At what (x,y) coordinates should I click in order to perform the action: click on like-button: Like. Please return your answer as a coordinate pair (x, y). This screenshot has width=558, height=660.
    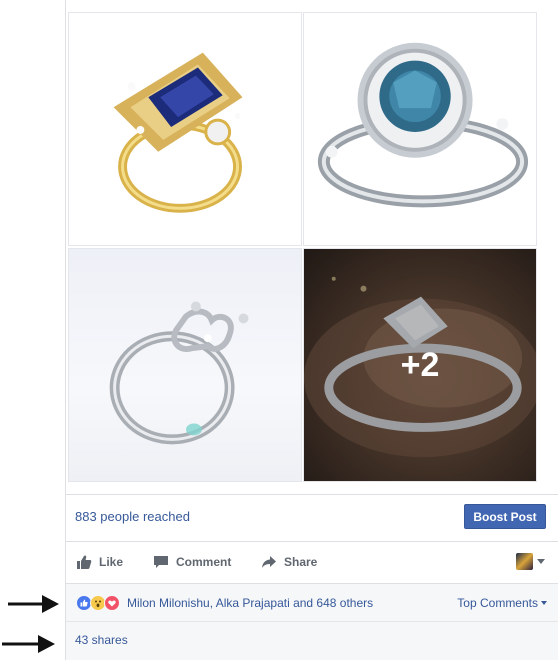
    Looking at the image, I should click on (99, 562).